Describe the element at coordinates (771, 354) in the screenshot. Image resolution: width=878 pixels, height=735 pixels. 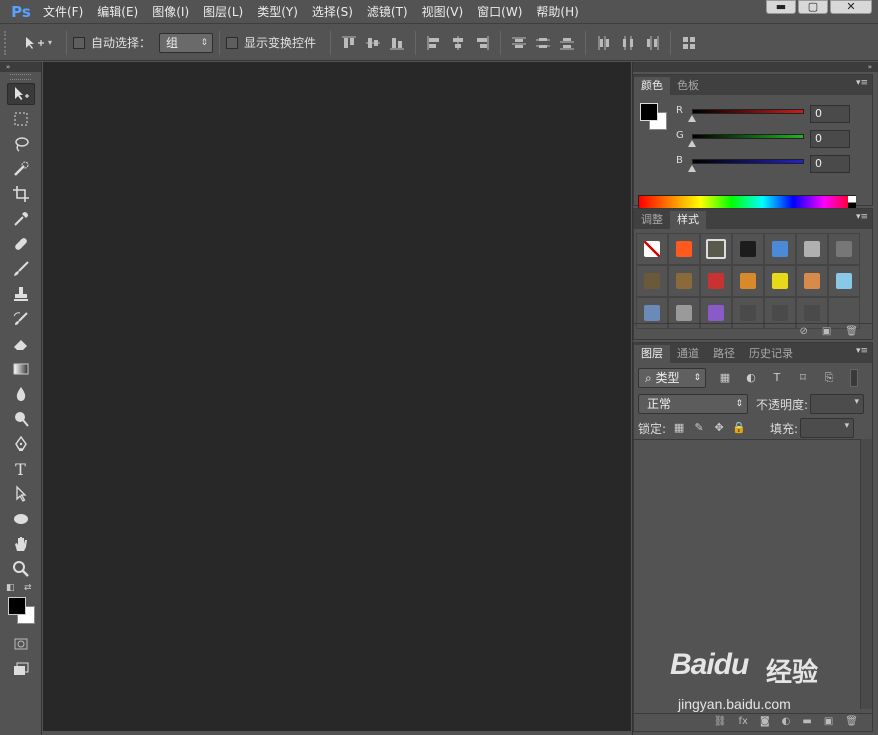
I see `tab-history: 历史记录` at that location.